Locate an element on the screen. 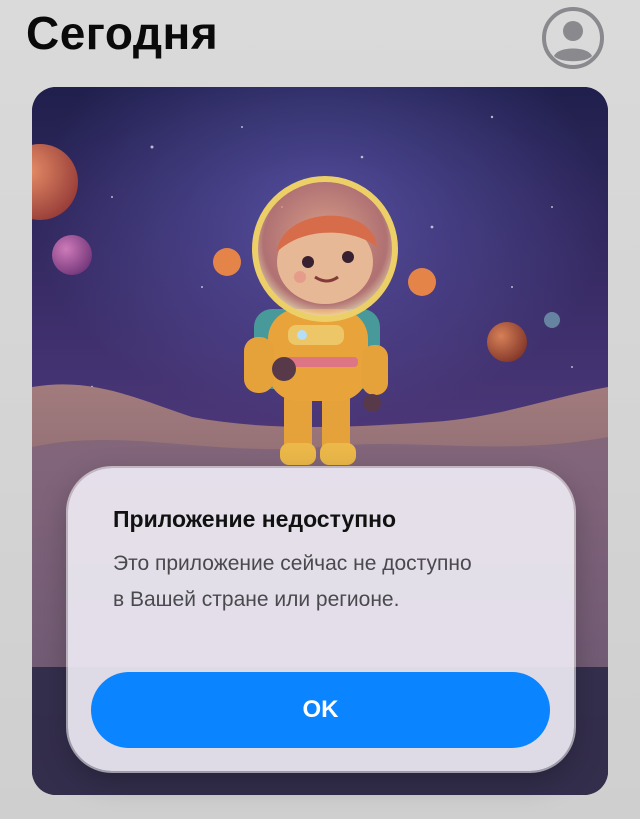  account-button is located at coordinates (573, 38).